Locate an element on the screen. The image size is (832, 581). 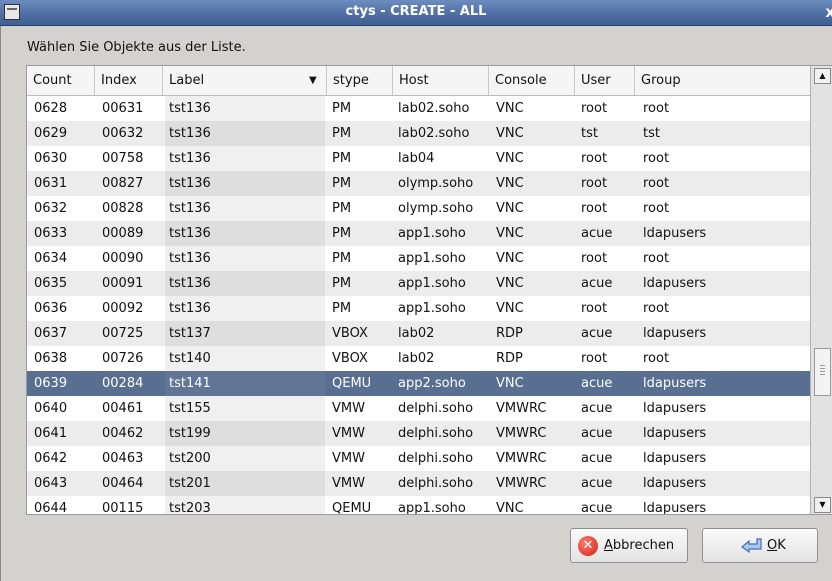
cell-index: 00089 is located at coordinates (123, 233).